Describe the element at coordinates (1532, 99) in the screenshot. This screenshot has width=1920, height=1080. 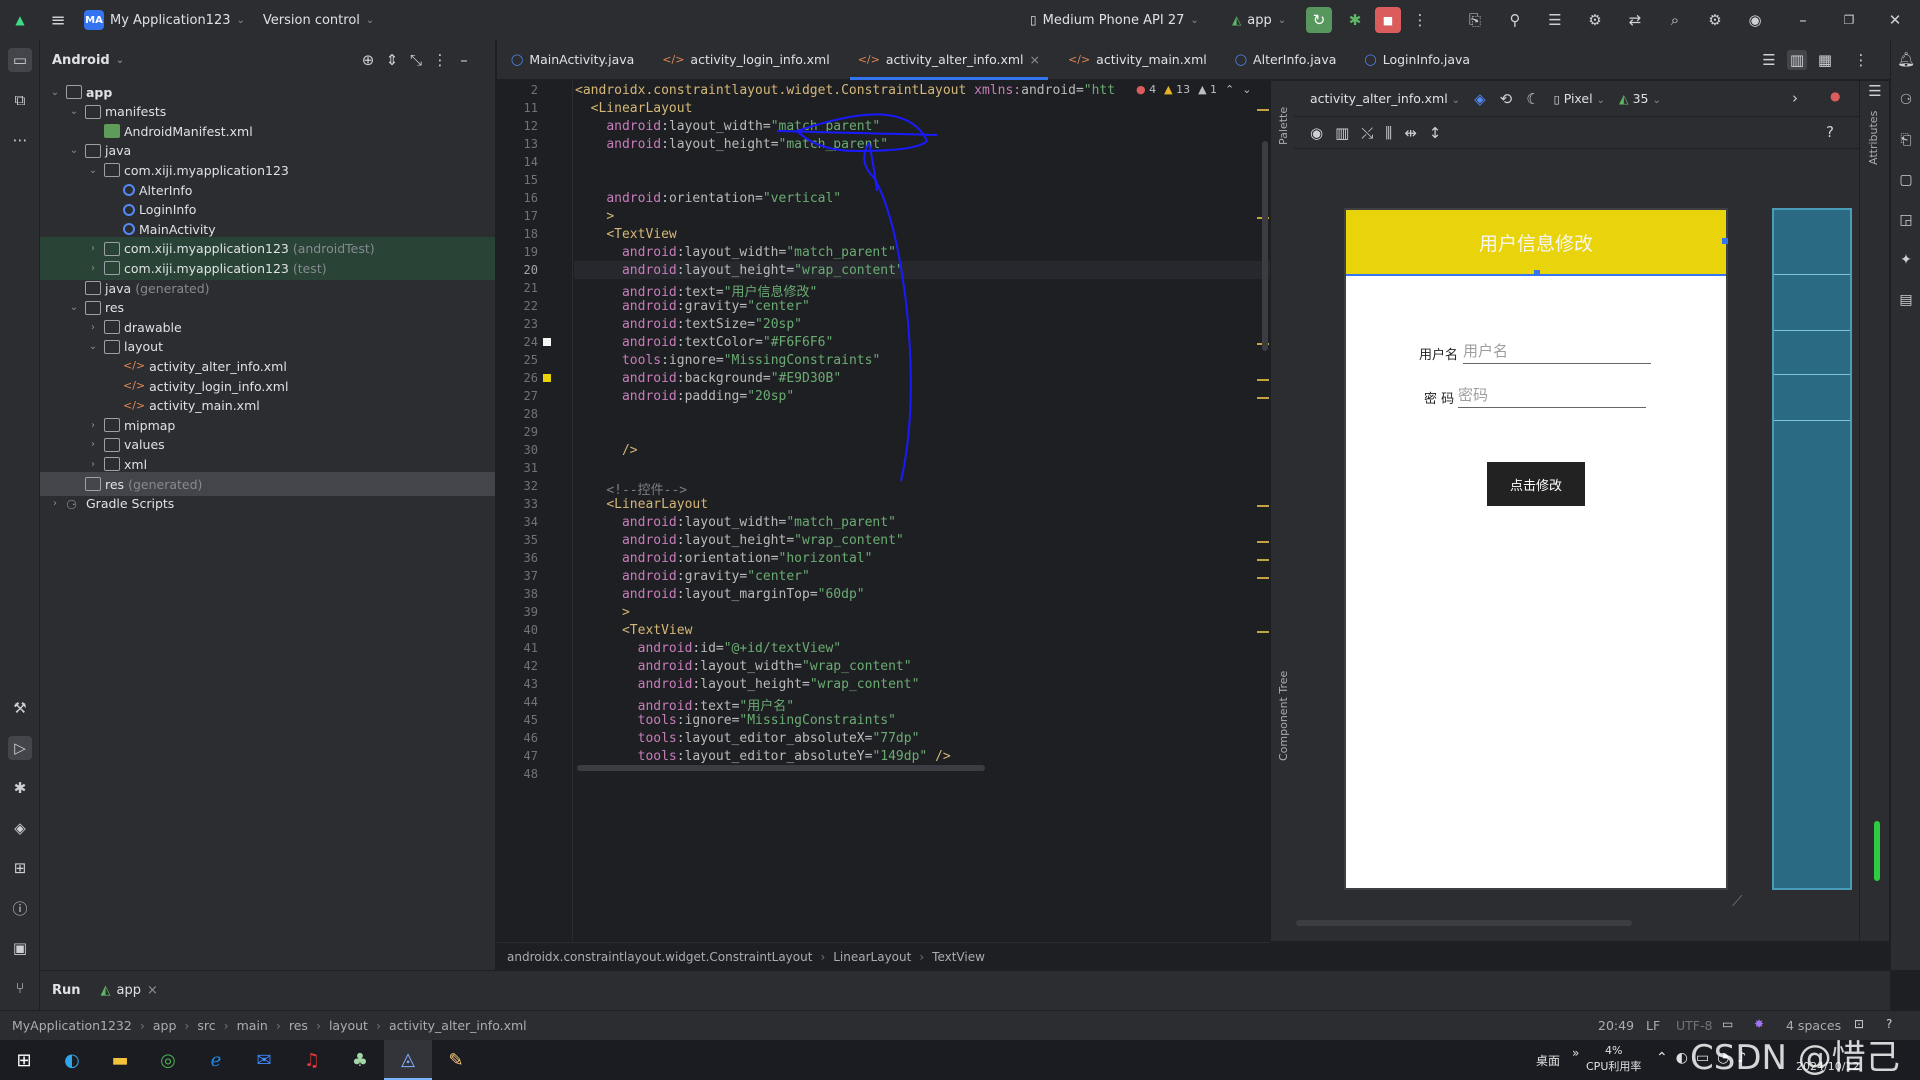
I see `night-mode-icon: ☾` at that location.